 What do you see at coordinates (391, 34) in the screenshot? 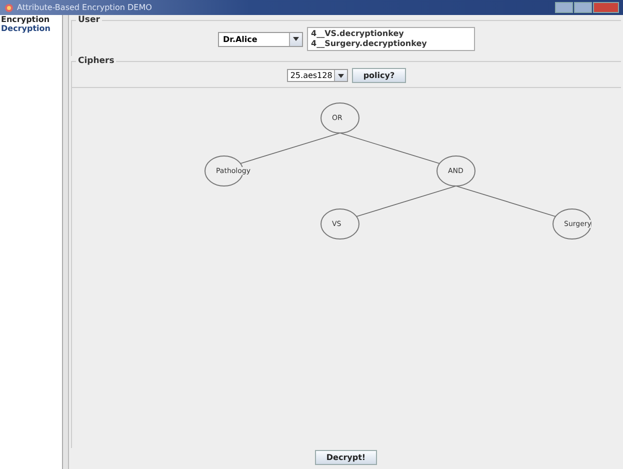
I see `key-item: 4__VS.decryptionkey` at bounding box center [391, 34].